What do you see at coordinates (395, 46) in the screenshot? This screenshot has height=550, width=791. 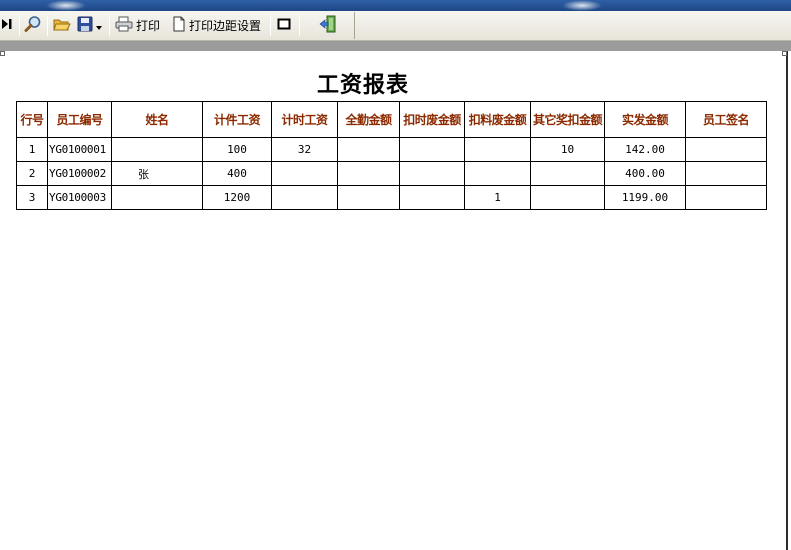 I see `preview-background-strip` at bounding box center [395, 46].